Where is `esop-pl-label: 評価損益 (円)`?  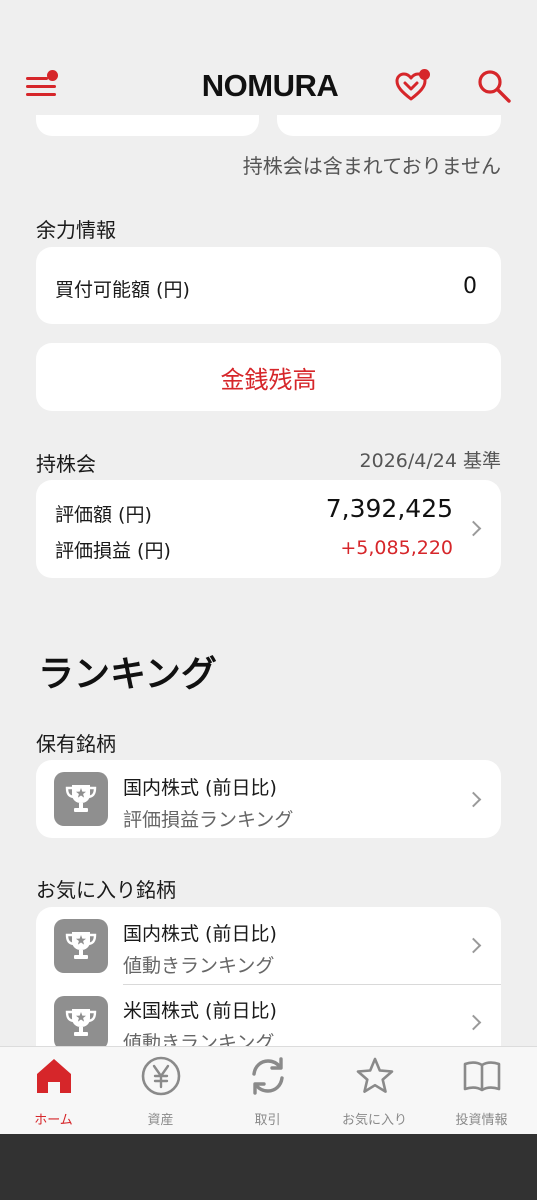 esop-pl-label: 評価損益 (円) is located at coordinates (113, 551).